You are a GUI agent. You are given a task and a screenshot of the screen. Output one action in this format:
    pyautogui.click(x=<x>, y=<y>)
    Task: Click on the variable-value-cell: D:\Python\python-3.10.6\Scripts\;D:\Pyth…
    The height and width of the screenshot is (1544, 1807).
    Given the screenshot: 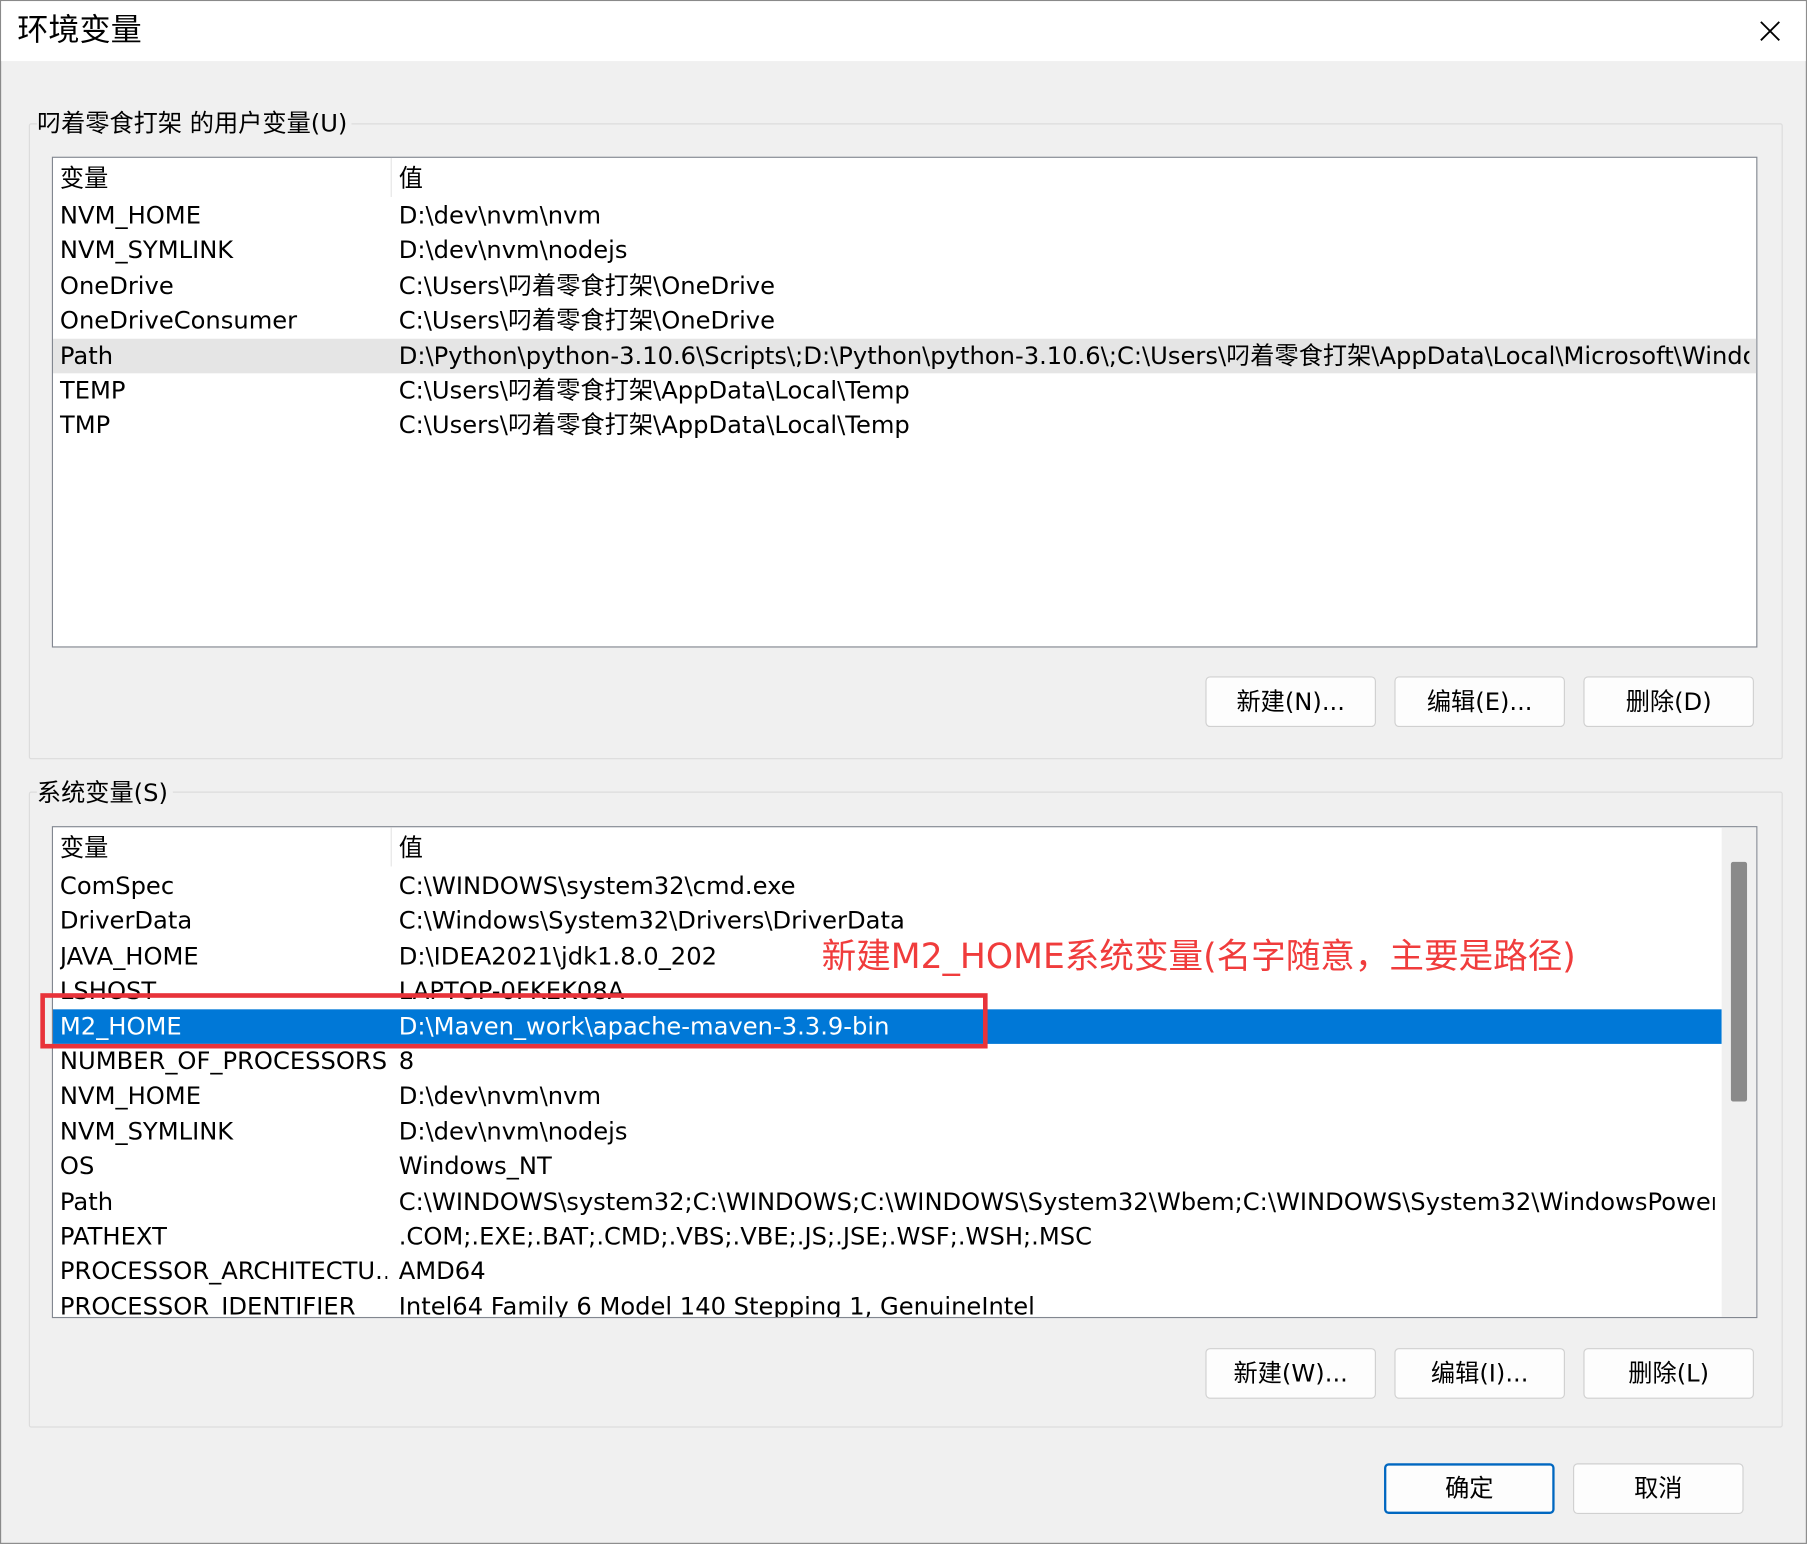 What is the action you would take?
    pyautogui.click(x=1074, y=355)
    